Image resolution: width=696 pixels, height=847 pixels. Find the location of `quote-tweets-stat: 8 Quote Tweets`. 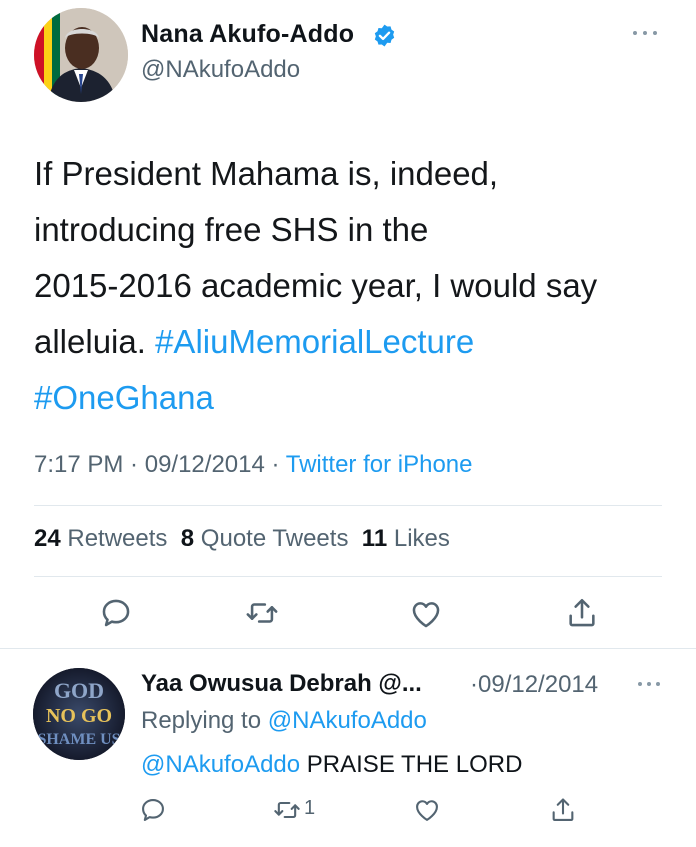

quote-tweets-stat: 8 Quote Tweets is located at coordinates (265, 538).